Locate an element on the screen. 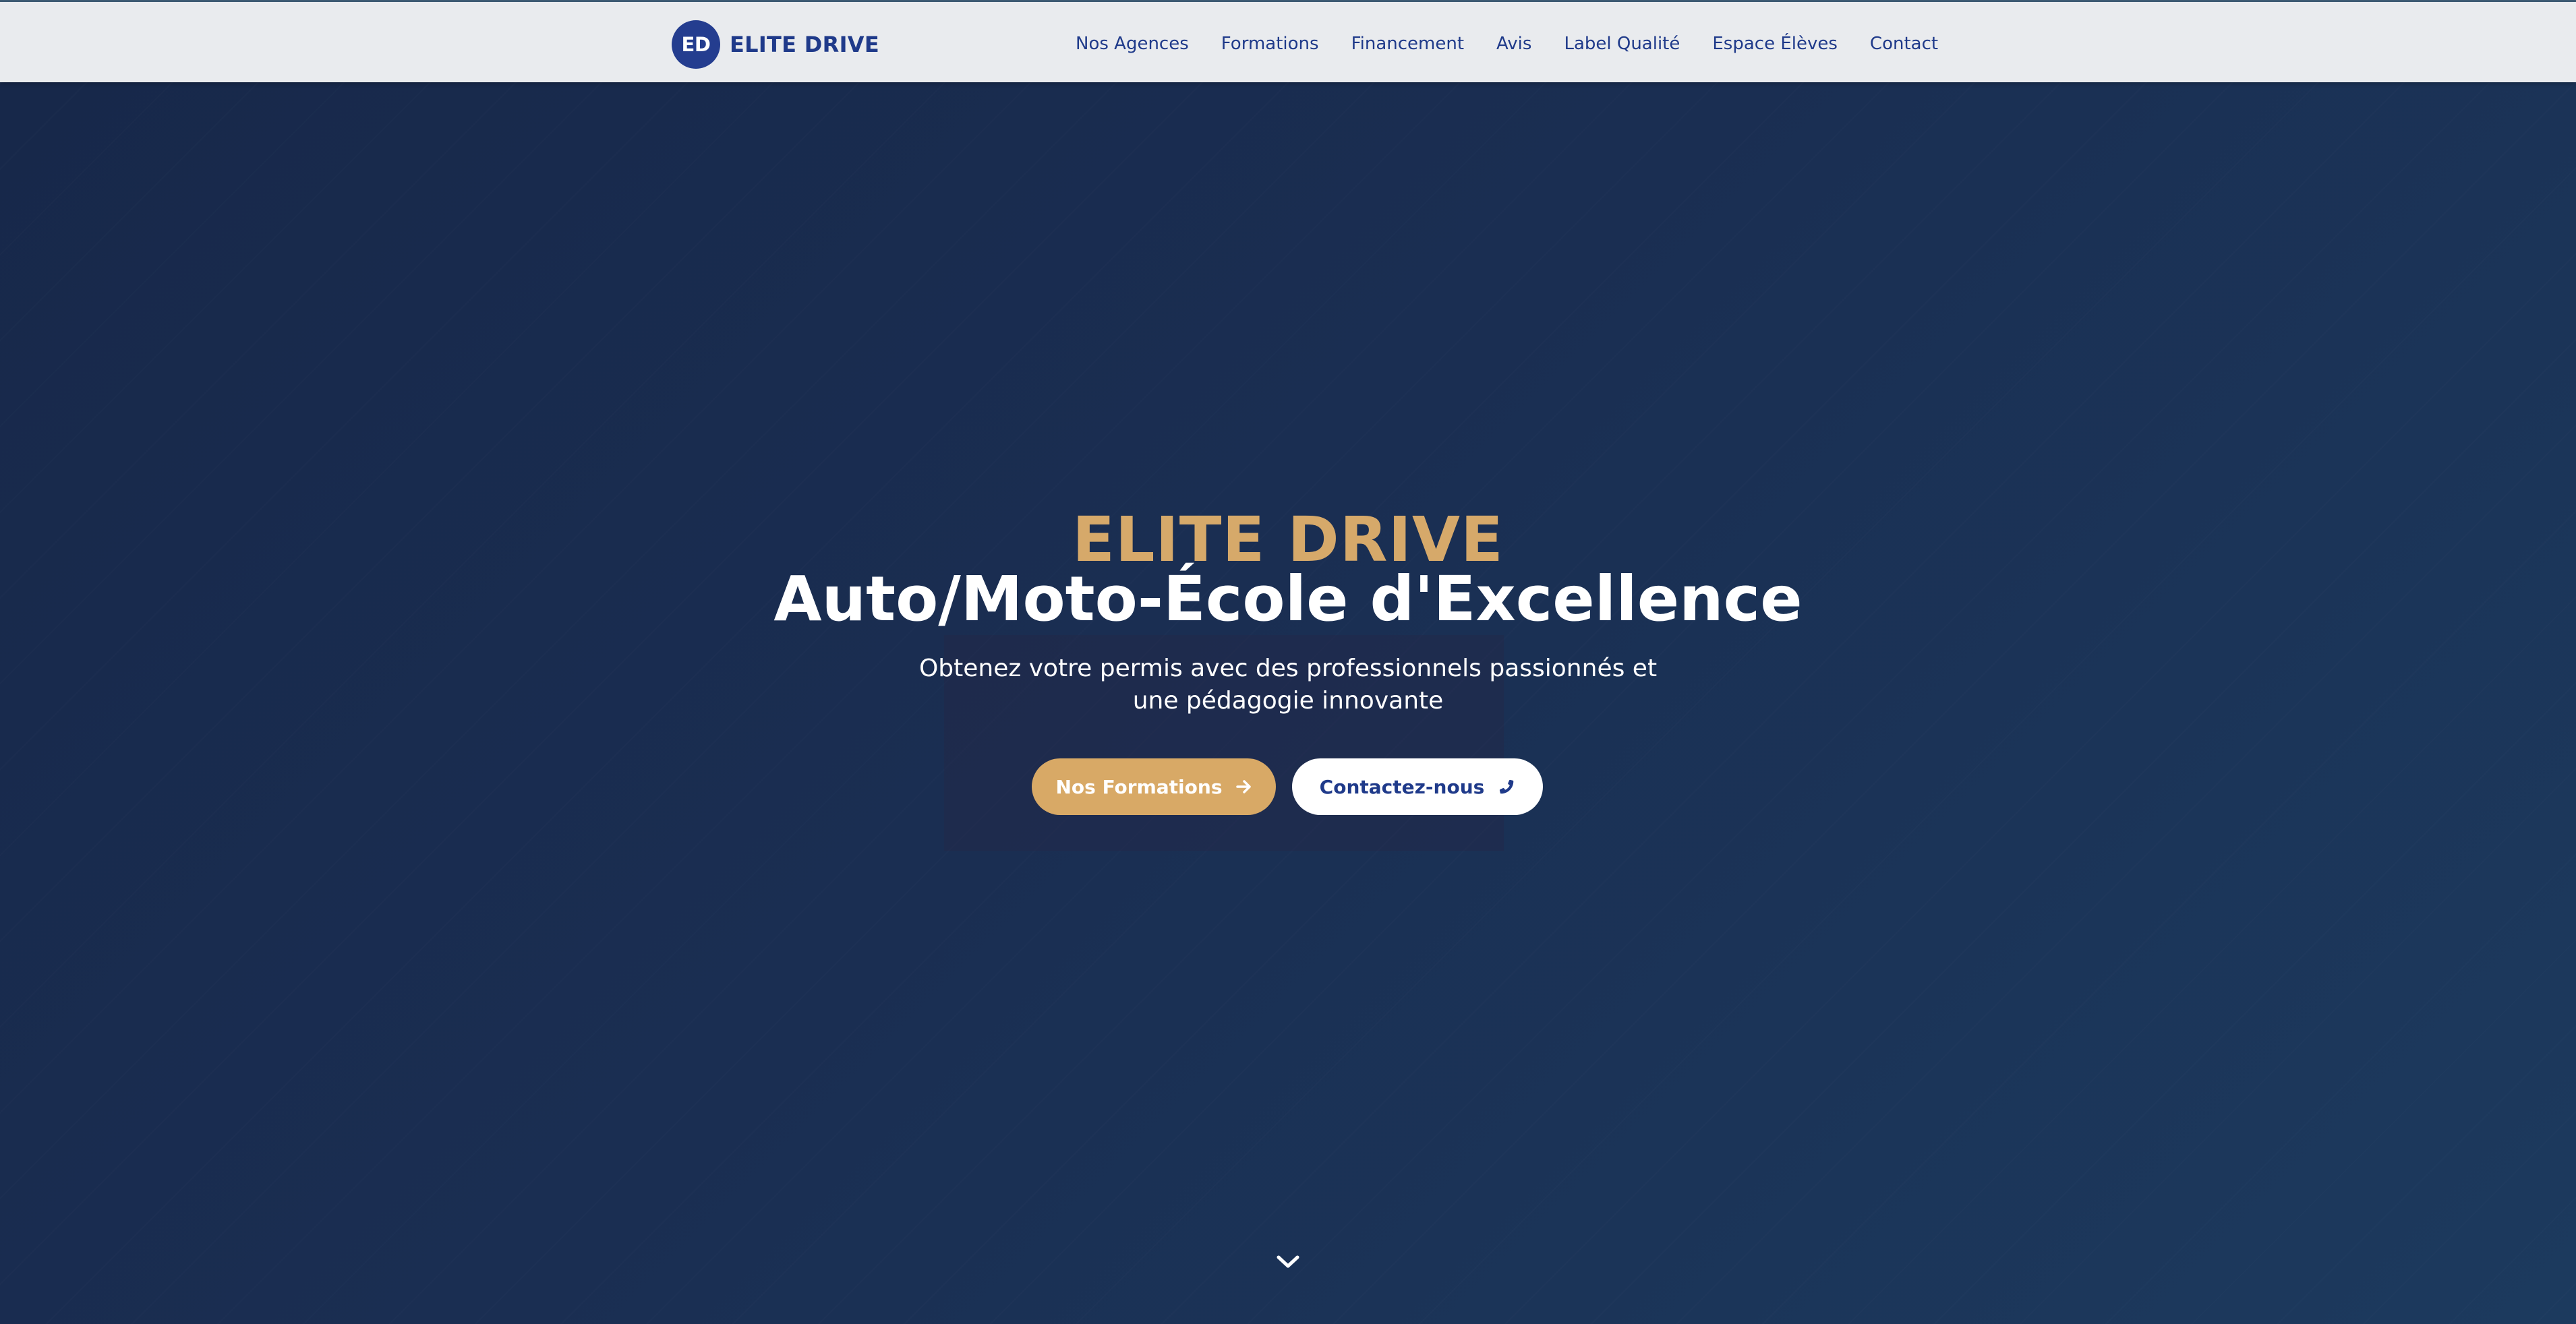 This screenshot has width=2576, height=1324. contactez-nous-label: Contactez-nous is located at coordinates (1402, 786).